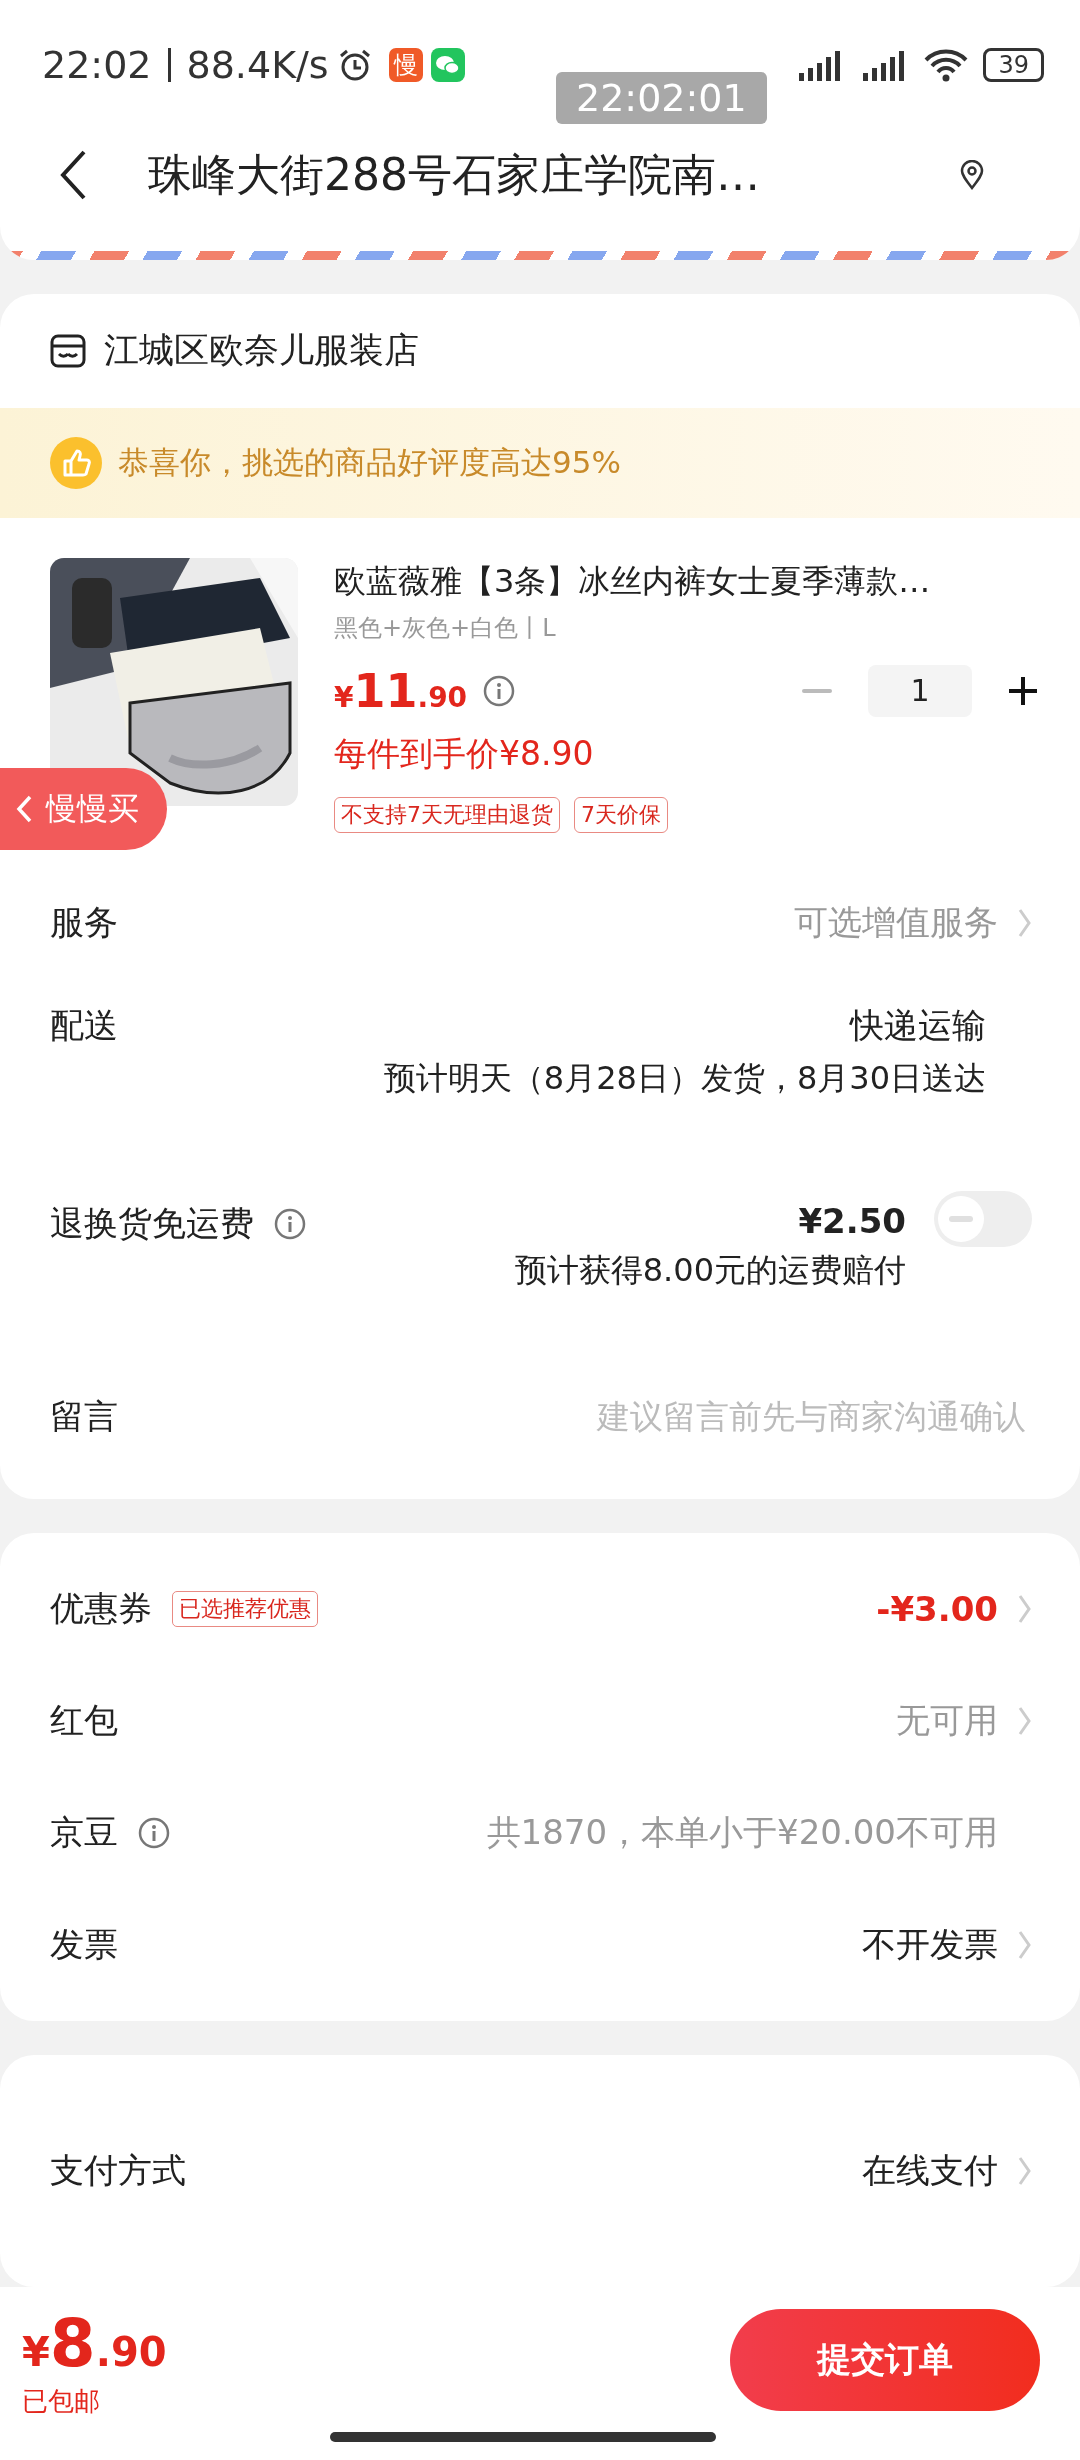 The height and width of the screenshot is (2460, 1080). I want to click on row-label: 留言, so click(84, 1416).